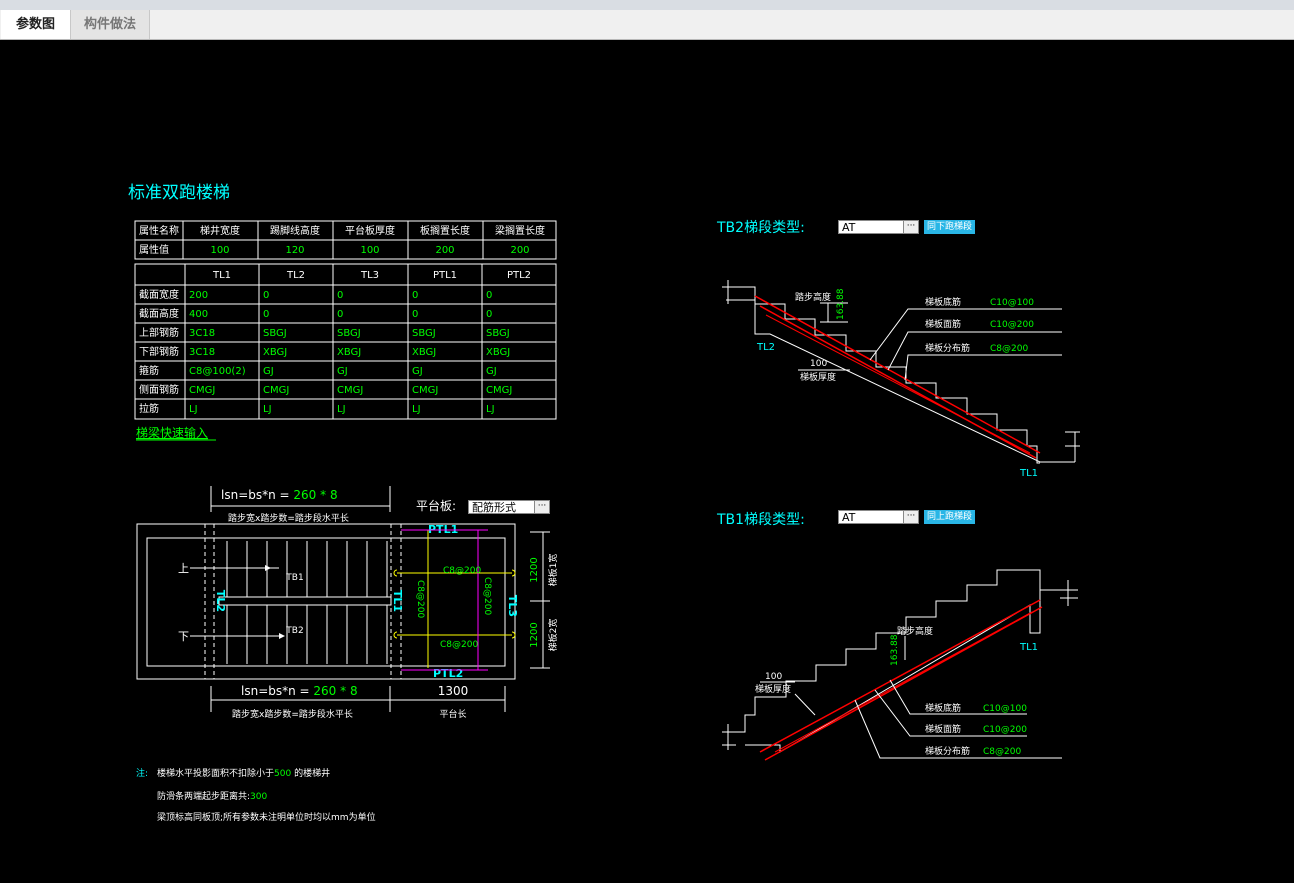  I want to click on tb1-thickness-label: 梯板厚度, so click(773, 689).